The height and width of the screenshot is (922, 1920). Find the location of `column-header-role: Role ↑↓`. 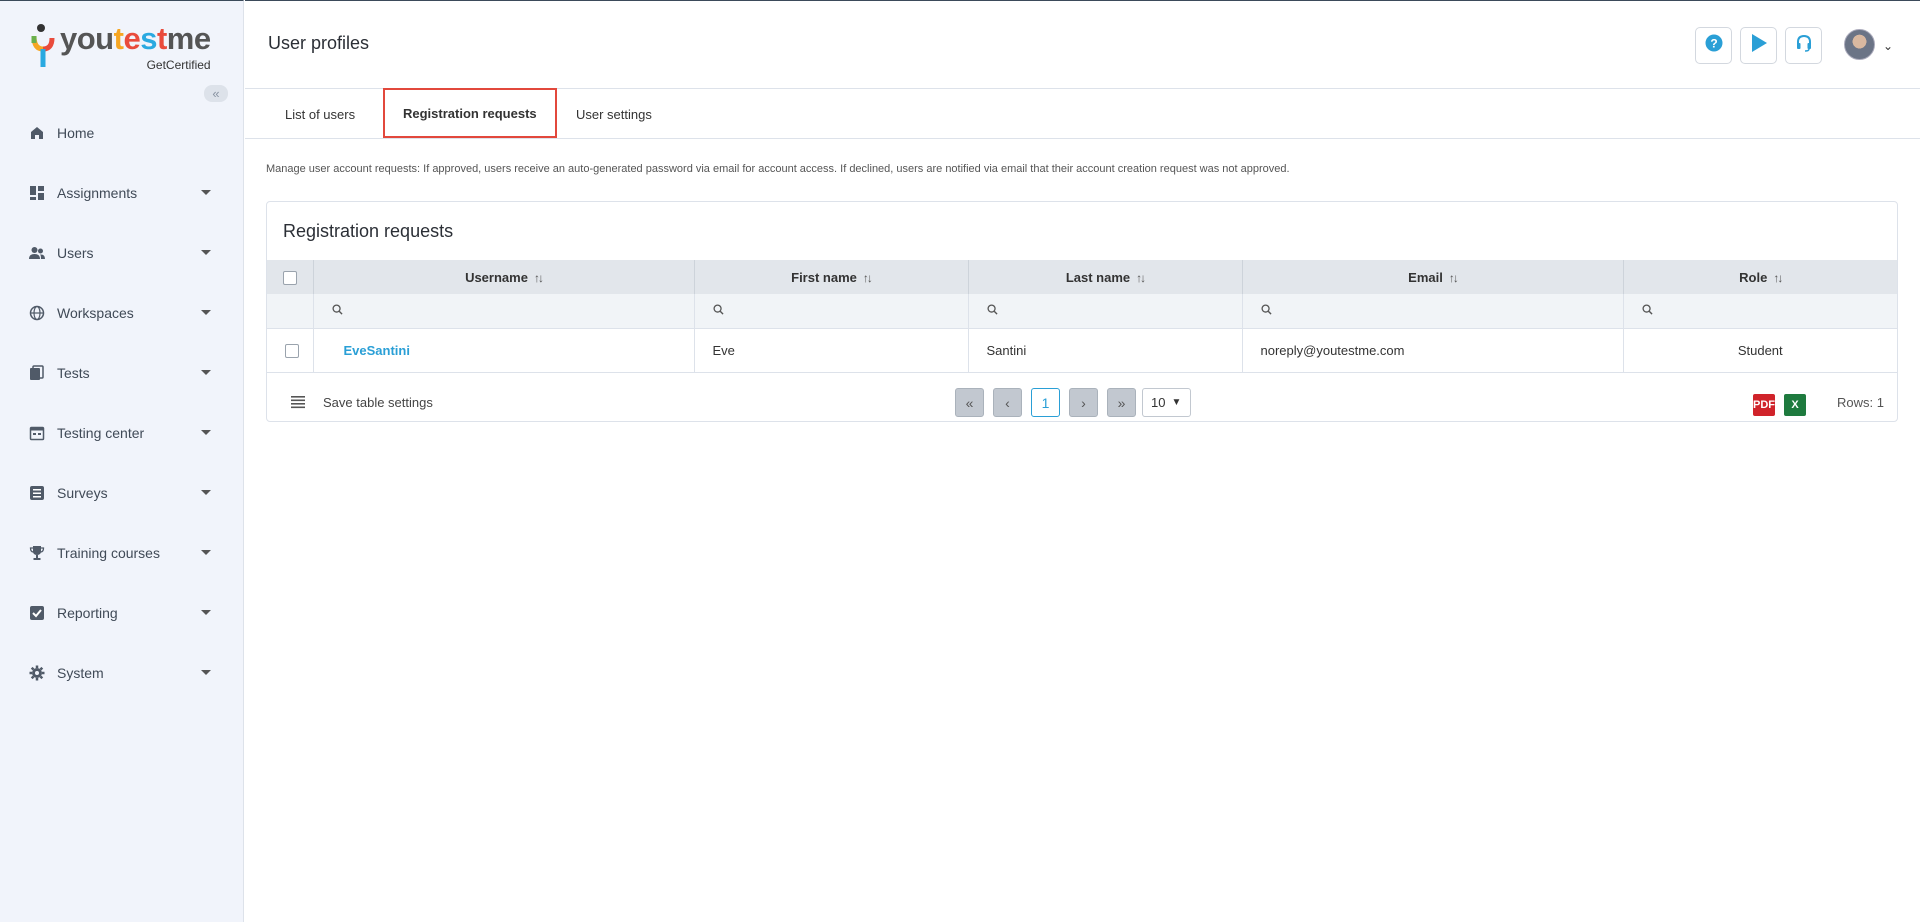

column-header-role: Role ↑↓ is located at coordinates (1760, 277).